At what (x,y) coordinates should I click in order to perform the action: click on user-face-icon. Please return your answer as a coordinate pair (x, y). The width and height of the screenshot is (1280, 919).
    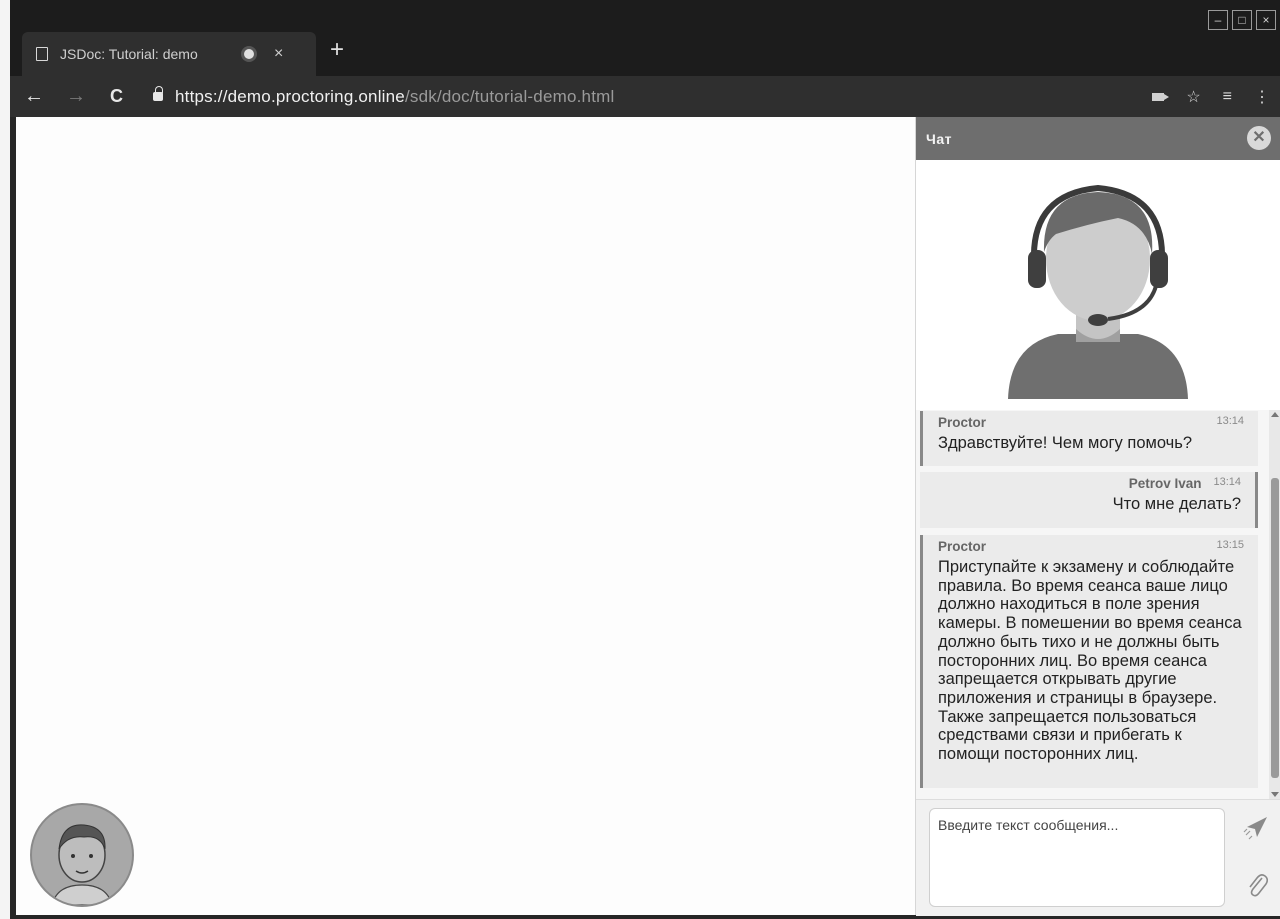
    Looking at the image, I should click on (82, 864).